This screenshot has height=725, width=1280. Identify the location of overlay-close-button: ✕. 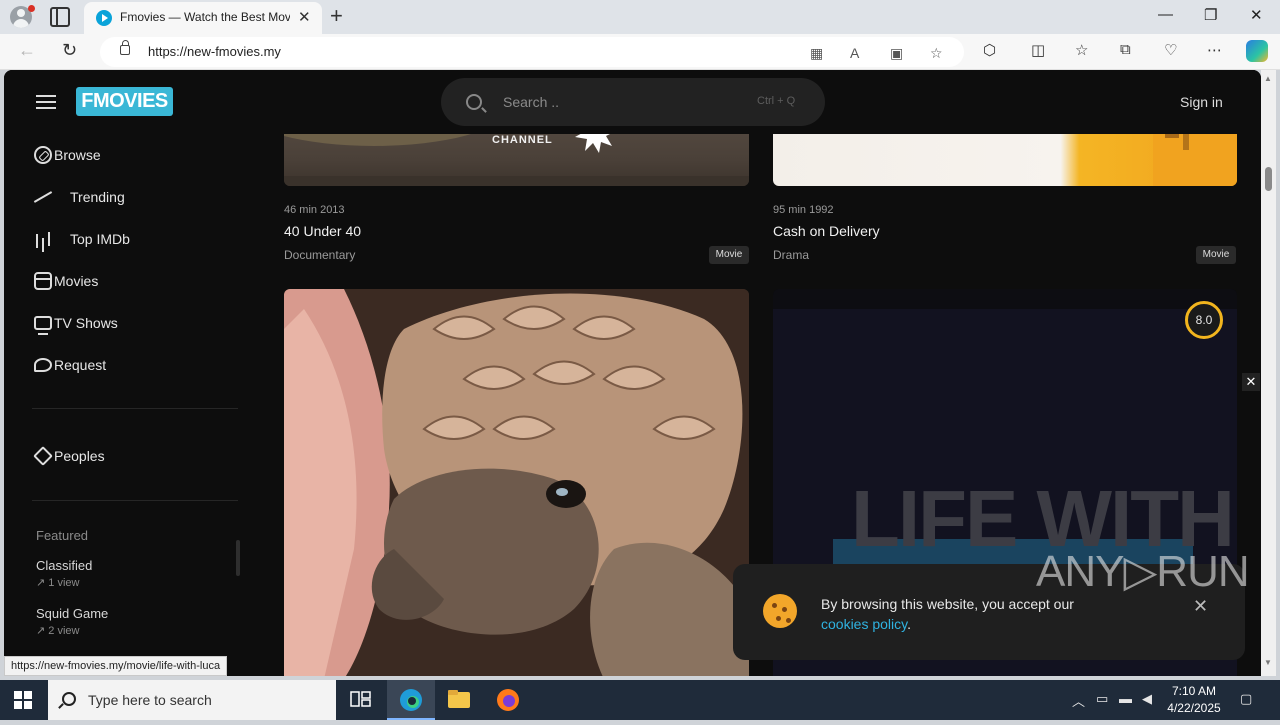
(1251, 382).